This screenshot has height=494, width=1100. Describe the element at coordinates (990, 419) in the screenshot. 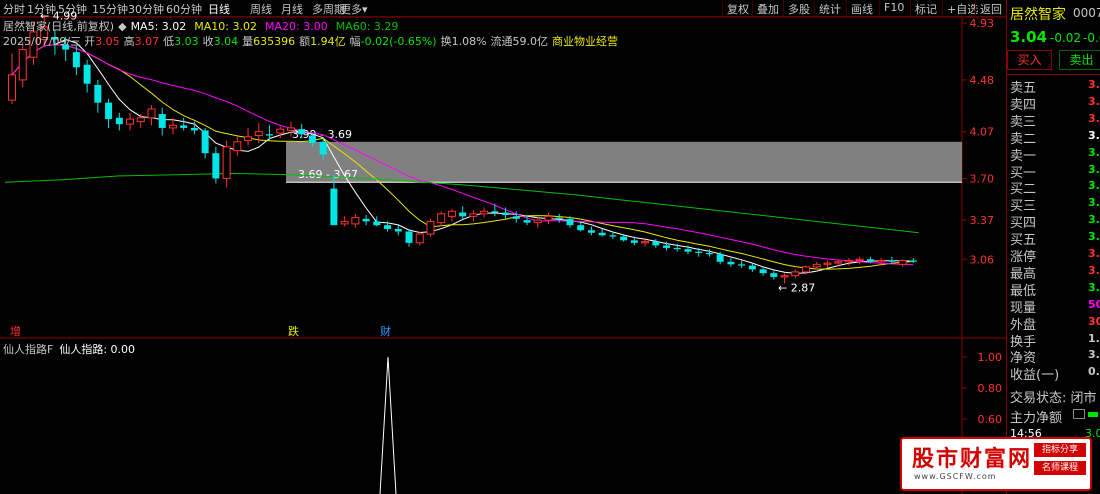

I see `indicator-axis-label: 0.60` at that location.